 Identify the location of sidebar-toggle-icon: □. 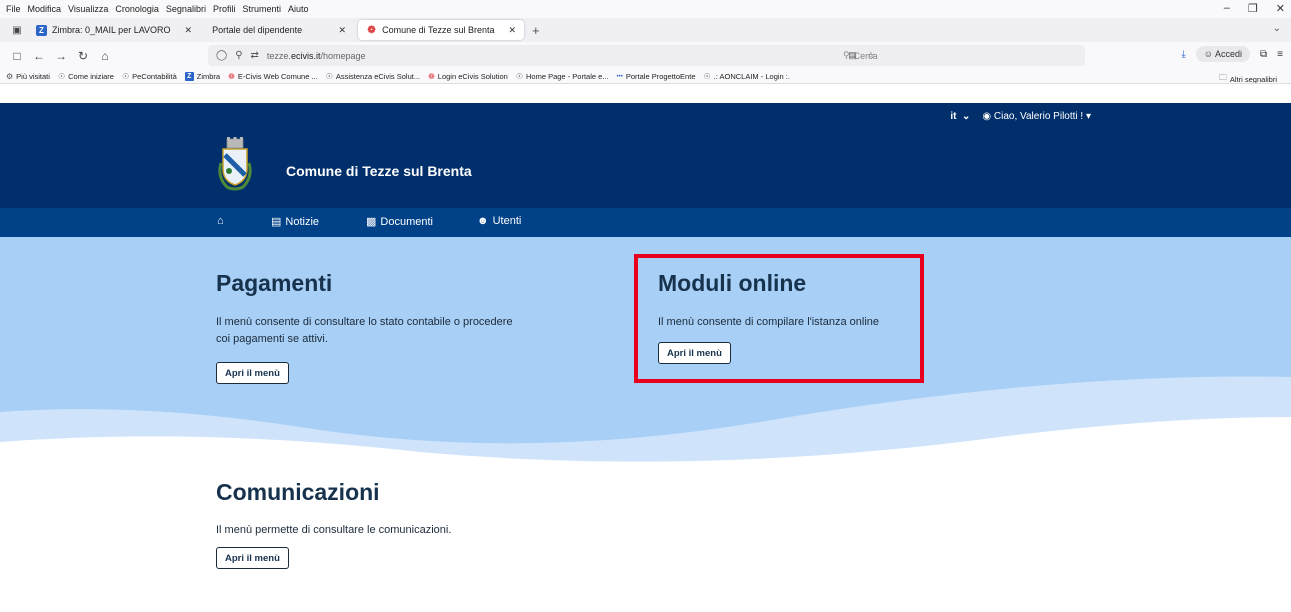
(17, 56).